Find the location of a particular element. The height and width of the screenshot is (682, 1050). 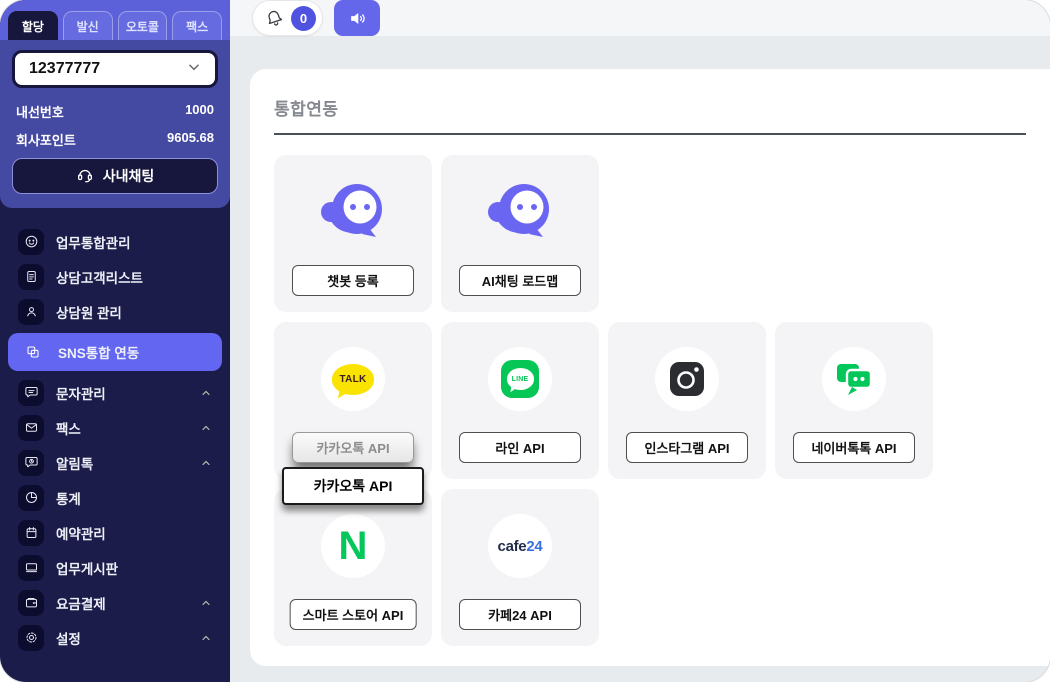

stat-label: 내선번호 is located at coordinates (40, 112).